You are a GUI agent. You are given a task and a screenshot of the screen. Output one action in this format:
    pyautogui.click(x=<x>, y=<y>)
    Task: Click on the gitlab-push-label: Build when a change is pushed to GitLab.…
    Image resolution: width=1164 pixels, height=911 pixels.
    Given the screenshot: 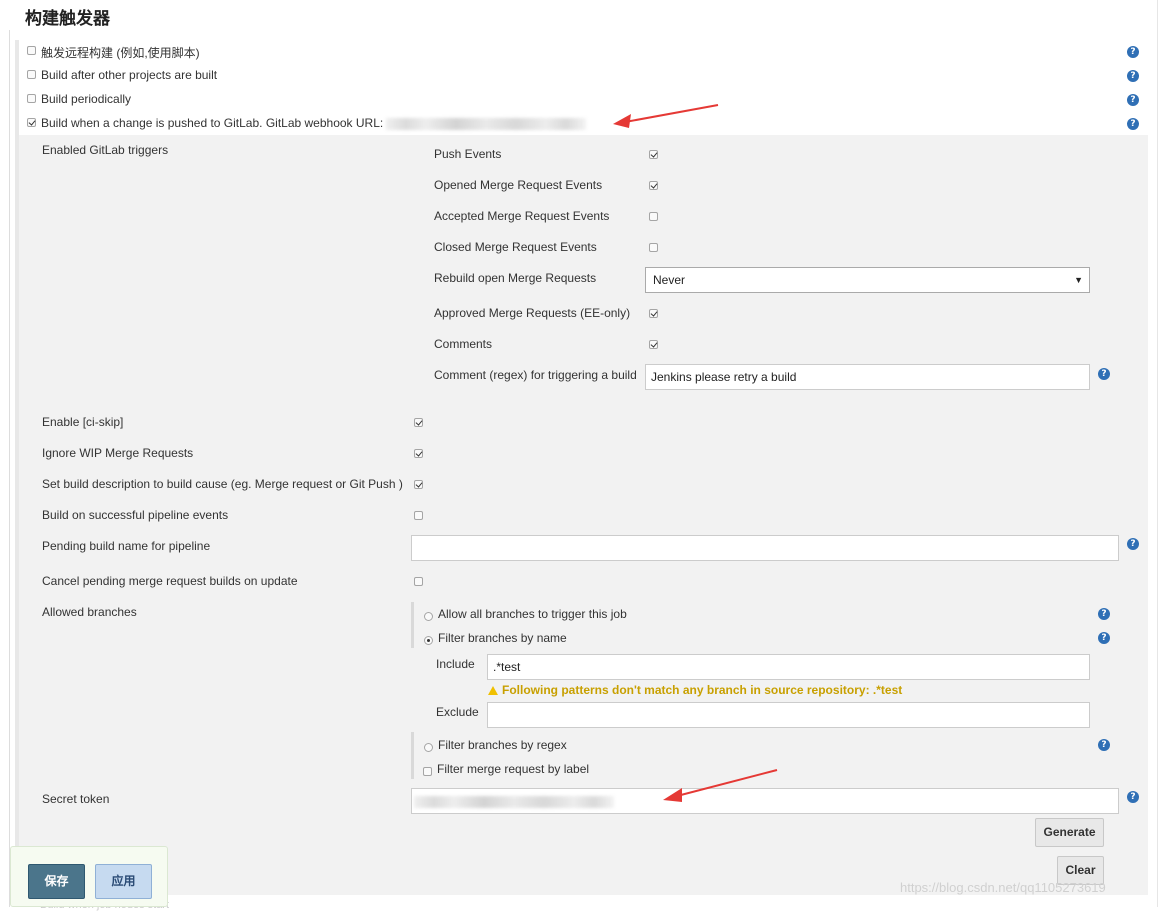 What is the action you would take?
    pyautogui.click(x=212, y=123)
    